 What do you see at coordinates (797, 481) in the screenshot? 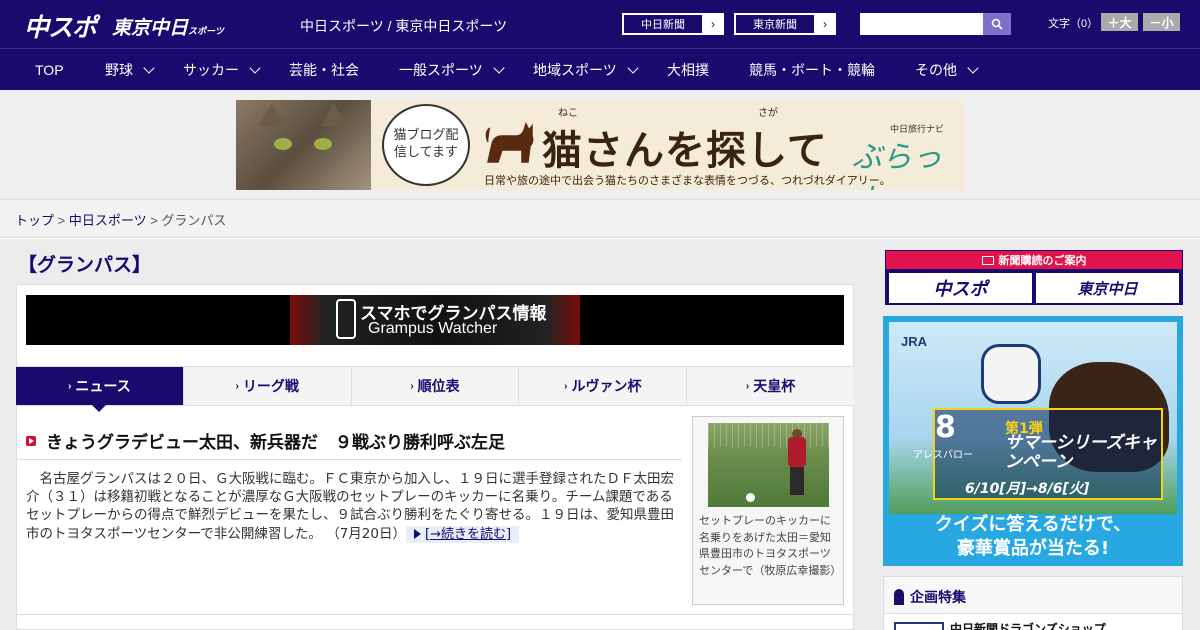
I see `player-legs` at bounding box center [797, 481].